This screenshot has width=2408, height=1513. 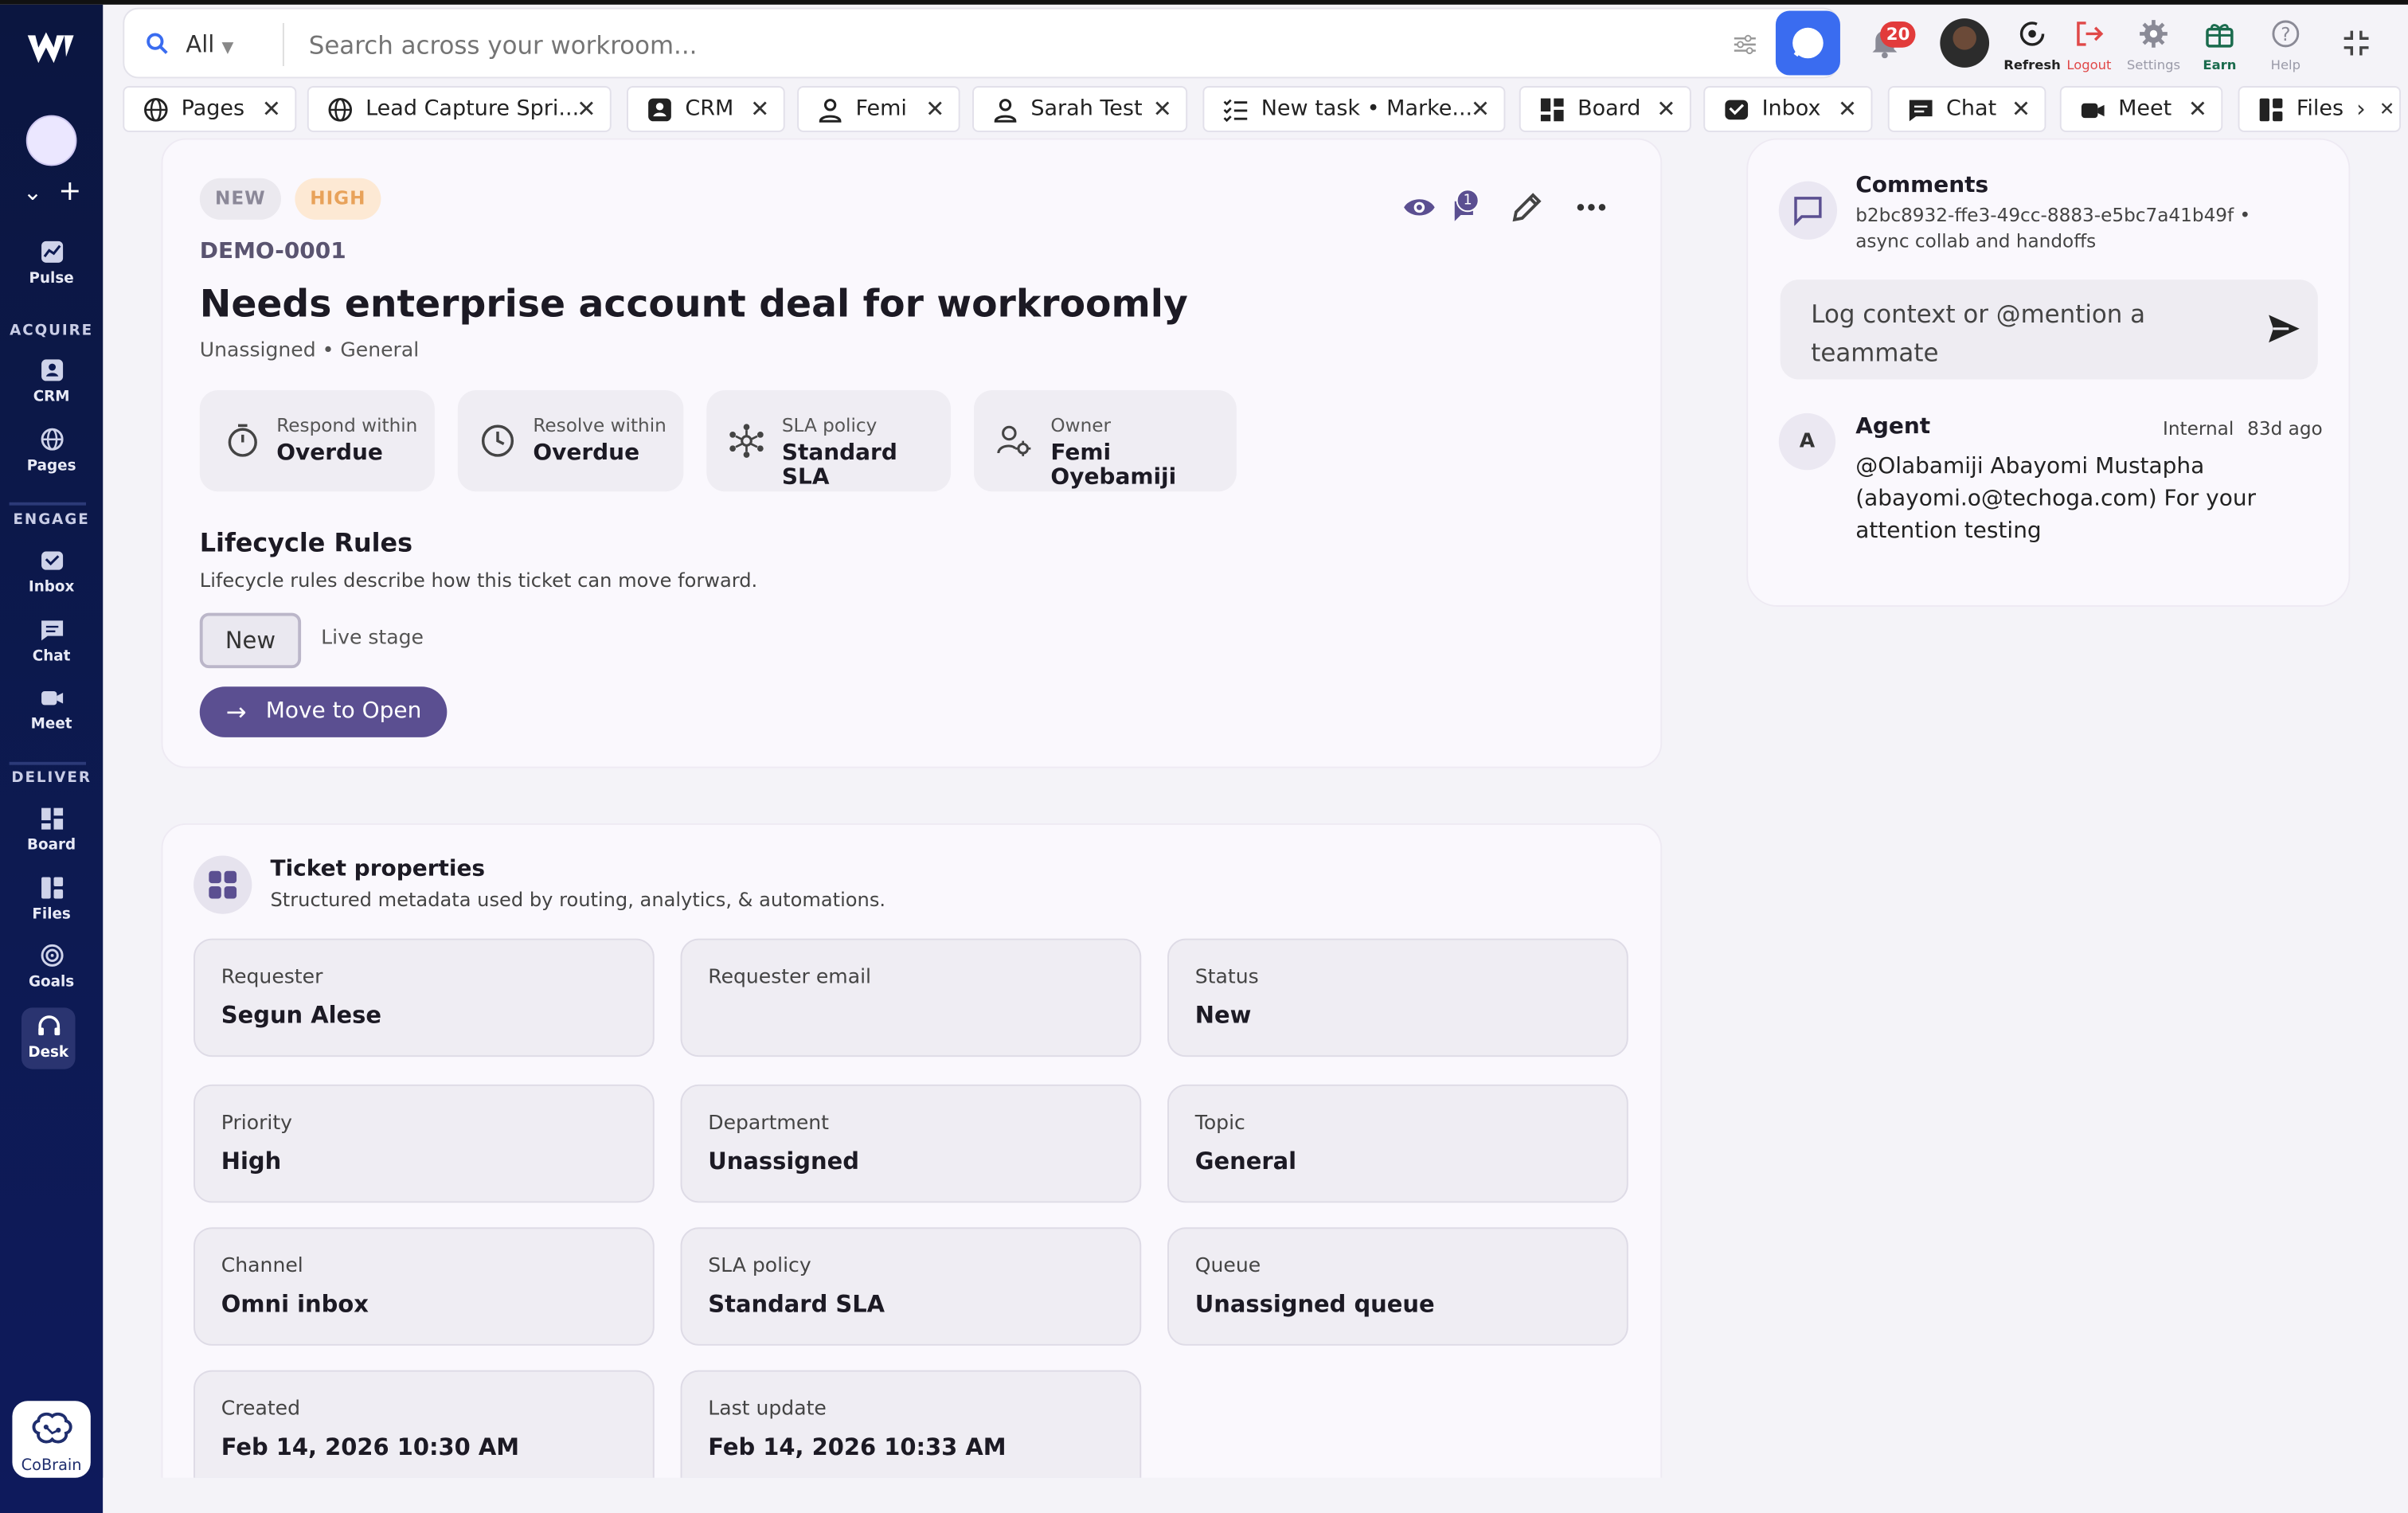 I want to click on crm-icon, so click(x=659, y=110).